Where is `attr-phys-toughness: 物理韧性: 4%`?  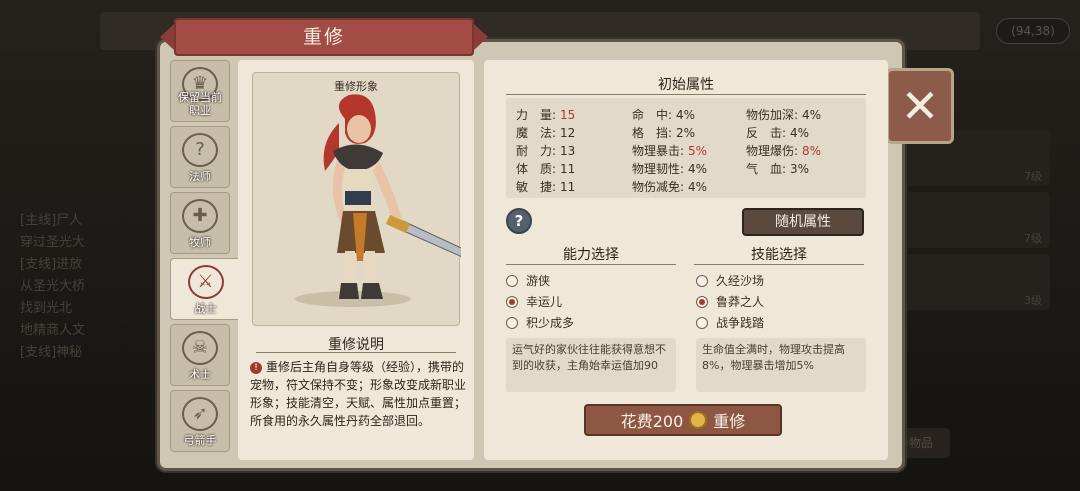 attr-phys-toughness: 物理韧性: 4% is located at coordinates (669, 168).